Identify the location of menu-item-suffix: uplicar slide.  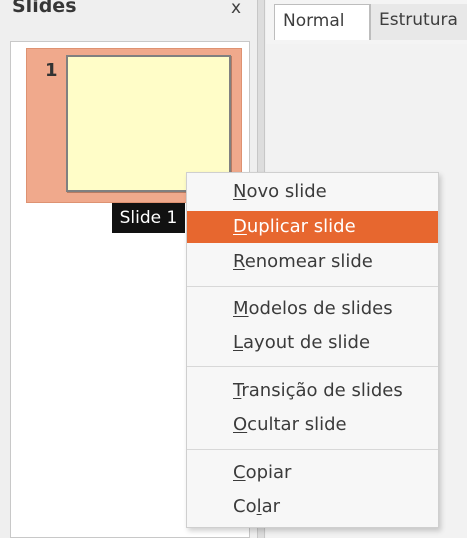
(301, 226).